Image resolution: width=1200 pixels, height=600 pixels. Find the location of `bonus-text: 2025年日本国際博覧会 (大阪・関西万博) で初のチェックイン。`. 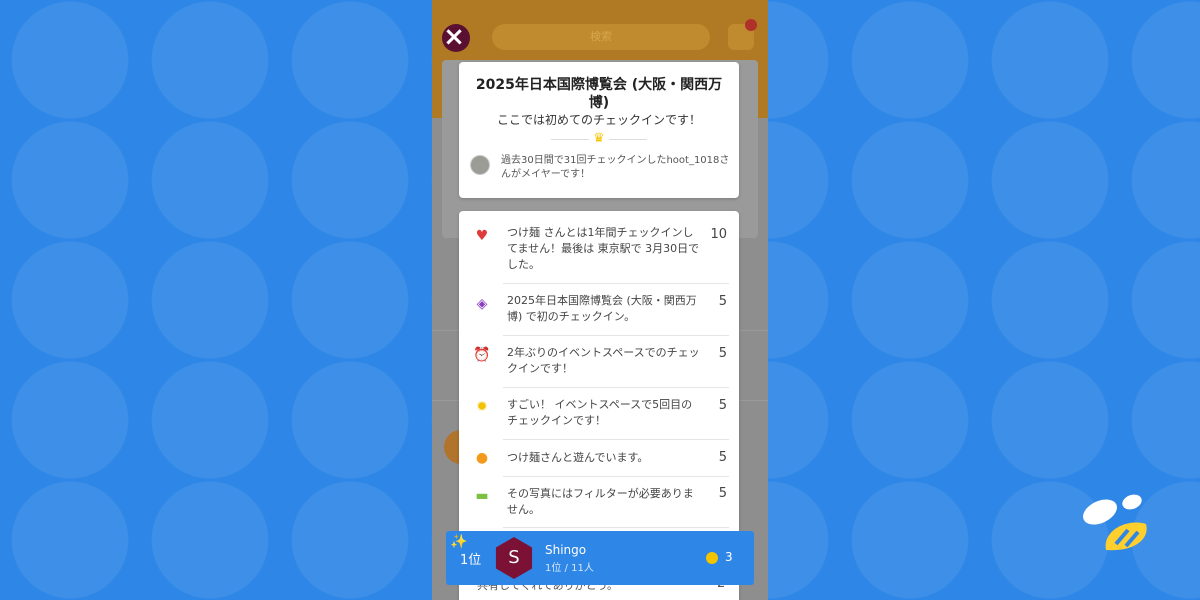

bonus-text: 2025年日本国際博覧会 (大阪・関西万博) で初のチェックイン。 is located at coordinates (602, 308).